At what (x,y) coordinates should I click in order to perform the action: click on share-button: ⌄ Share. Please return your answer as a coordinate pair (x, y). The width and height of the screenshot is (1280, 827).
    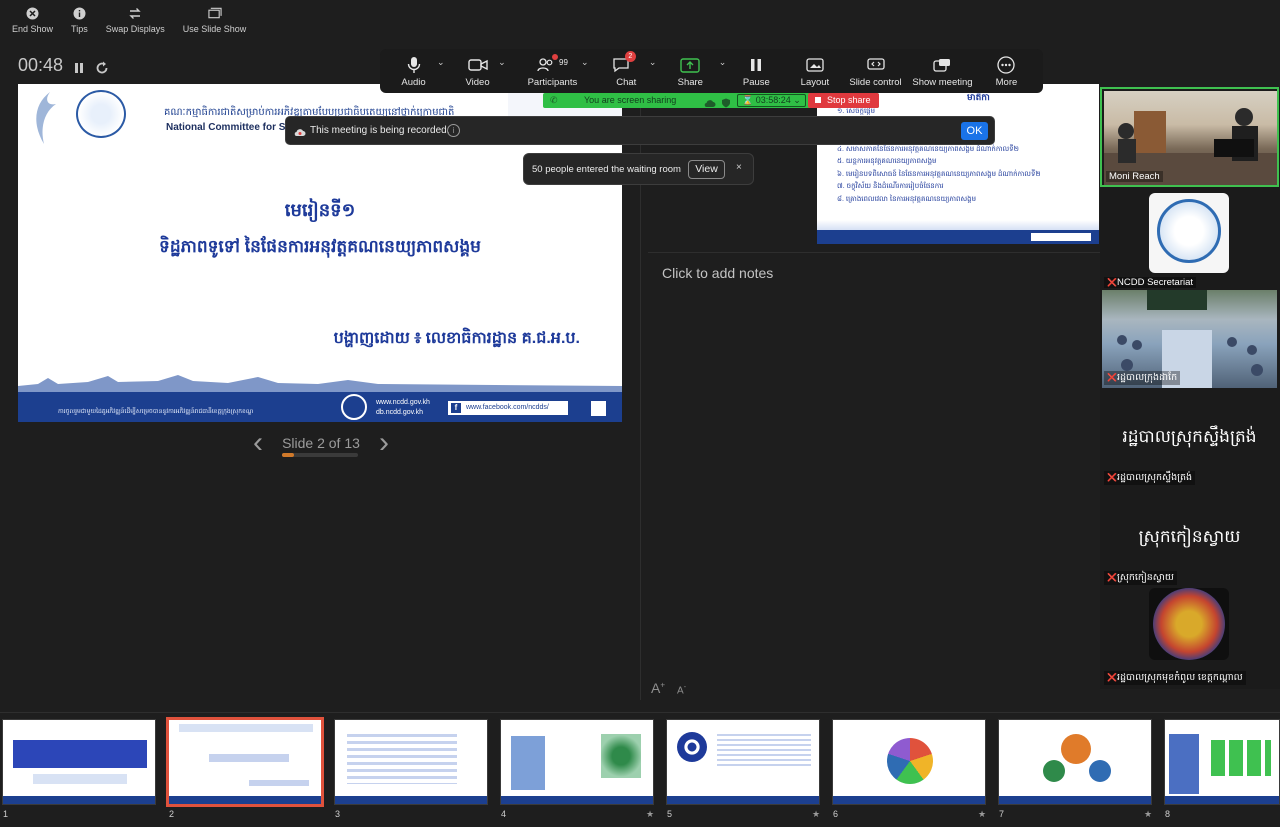
    Looking at the image, I should click on (694, 71).